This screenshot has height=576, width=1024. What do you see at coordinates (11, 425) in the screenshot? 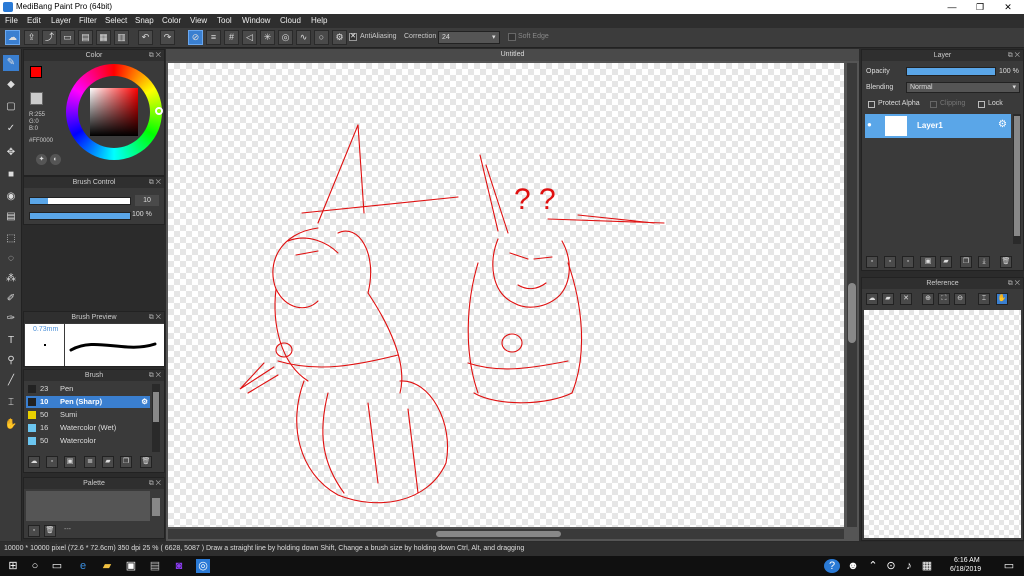
I see `hand-tool-icon: ✋` at bounding box center [11, 425].